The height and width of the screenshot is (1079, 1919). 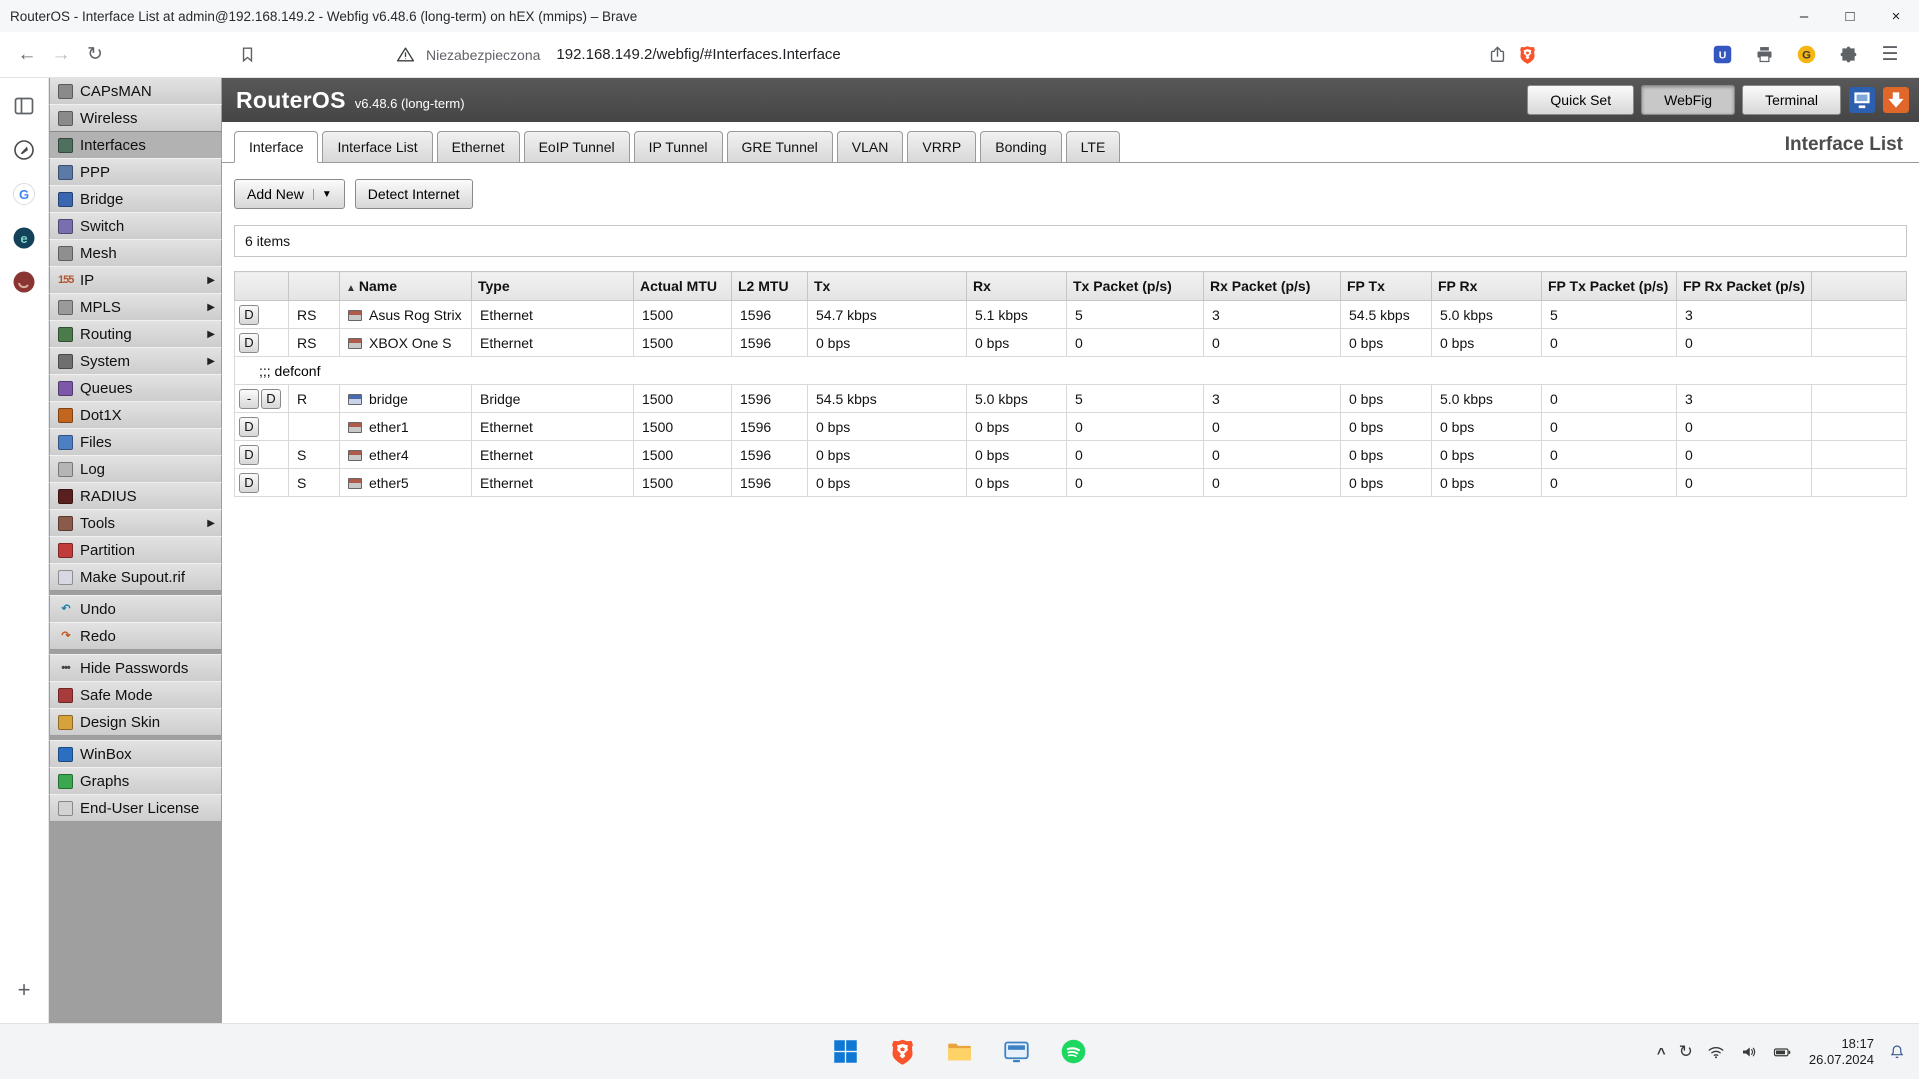 I want to click on tab-vlan: VLAN, so click(x=870, y=147).